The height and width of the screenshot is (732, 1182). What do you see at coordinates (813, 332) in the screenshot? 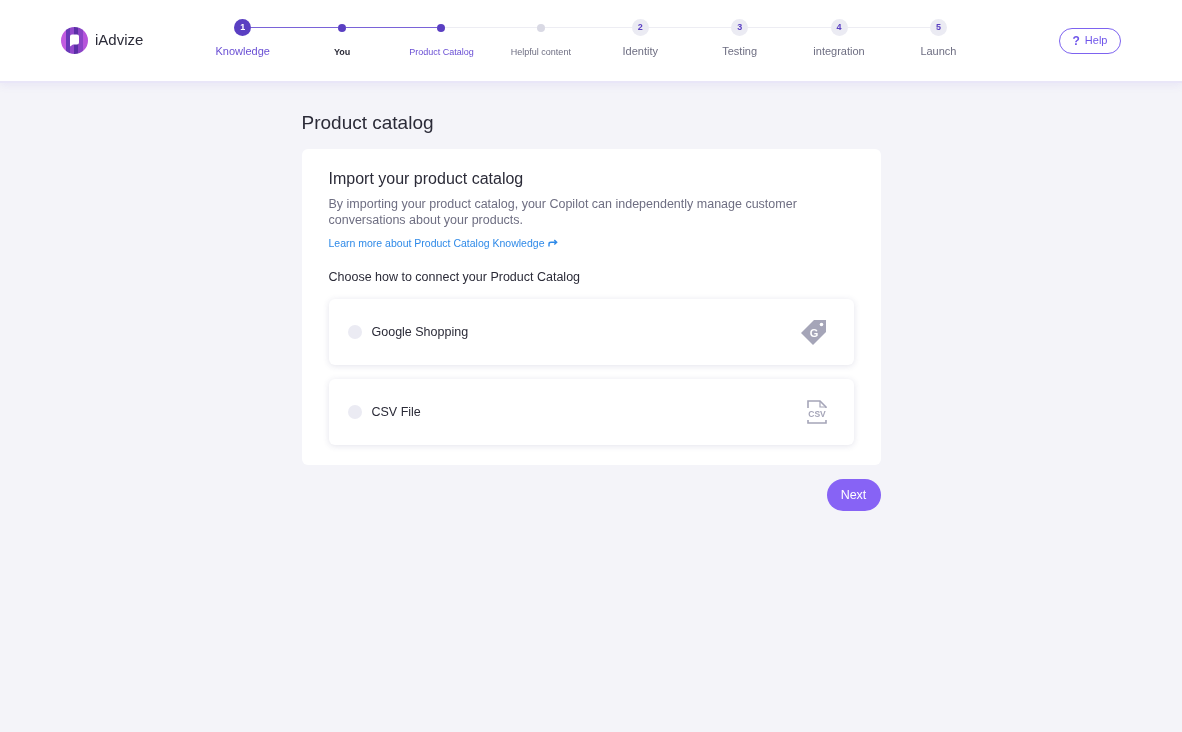
I see `price-tag-icon: G` at bounding box center [813, 332].